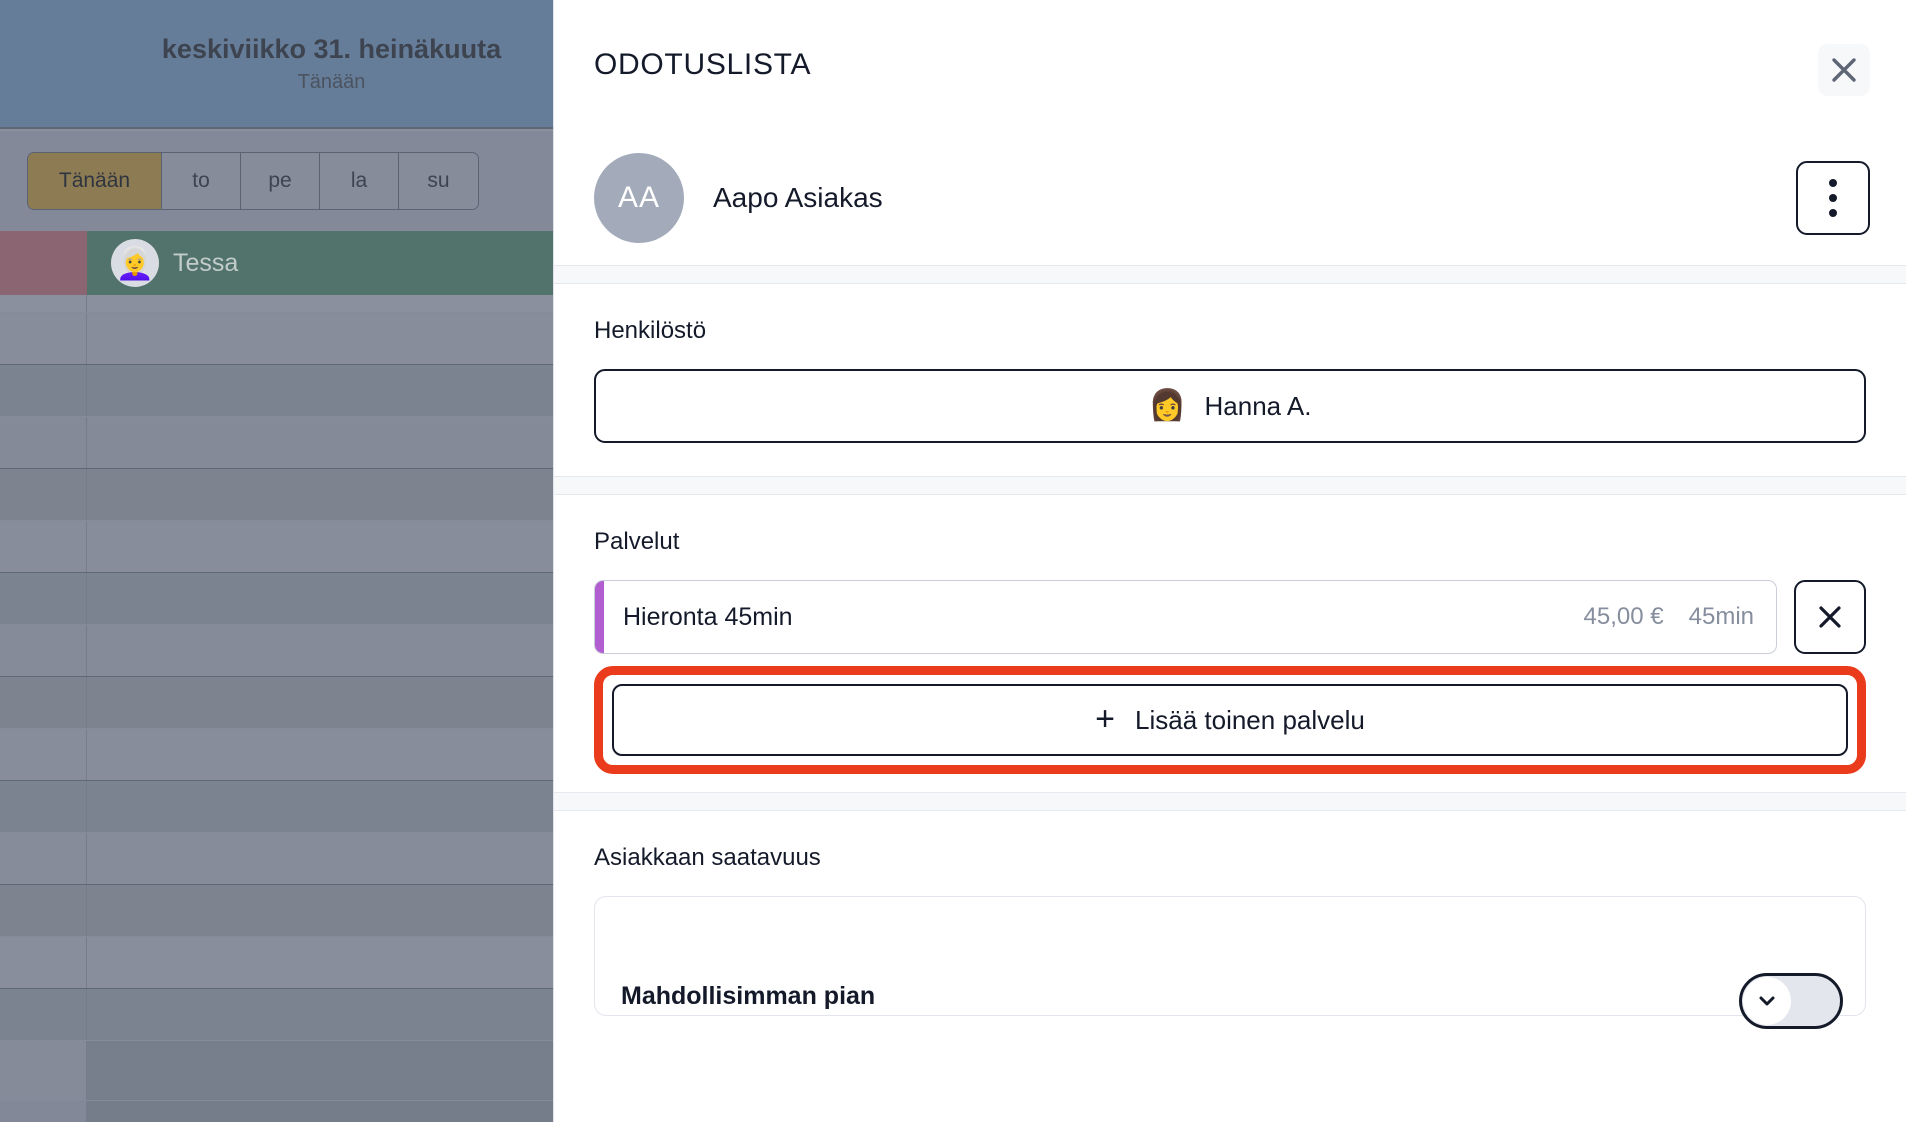  What do you see at coordinates (708, 616) in the screenshot?
I see `service-name: Hieronta 45min` at bounding box center [708, 616].